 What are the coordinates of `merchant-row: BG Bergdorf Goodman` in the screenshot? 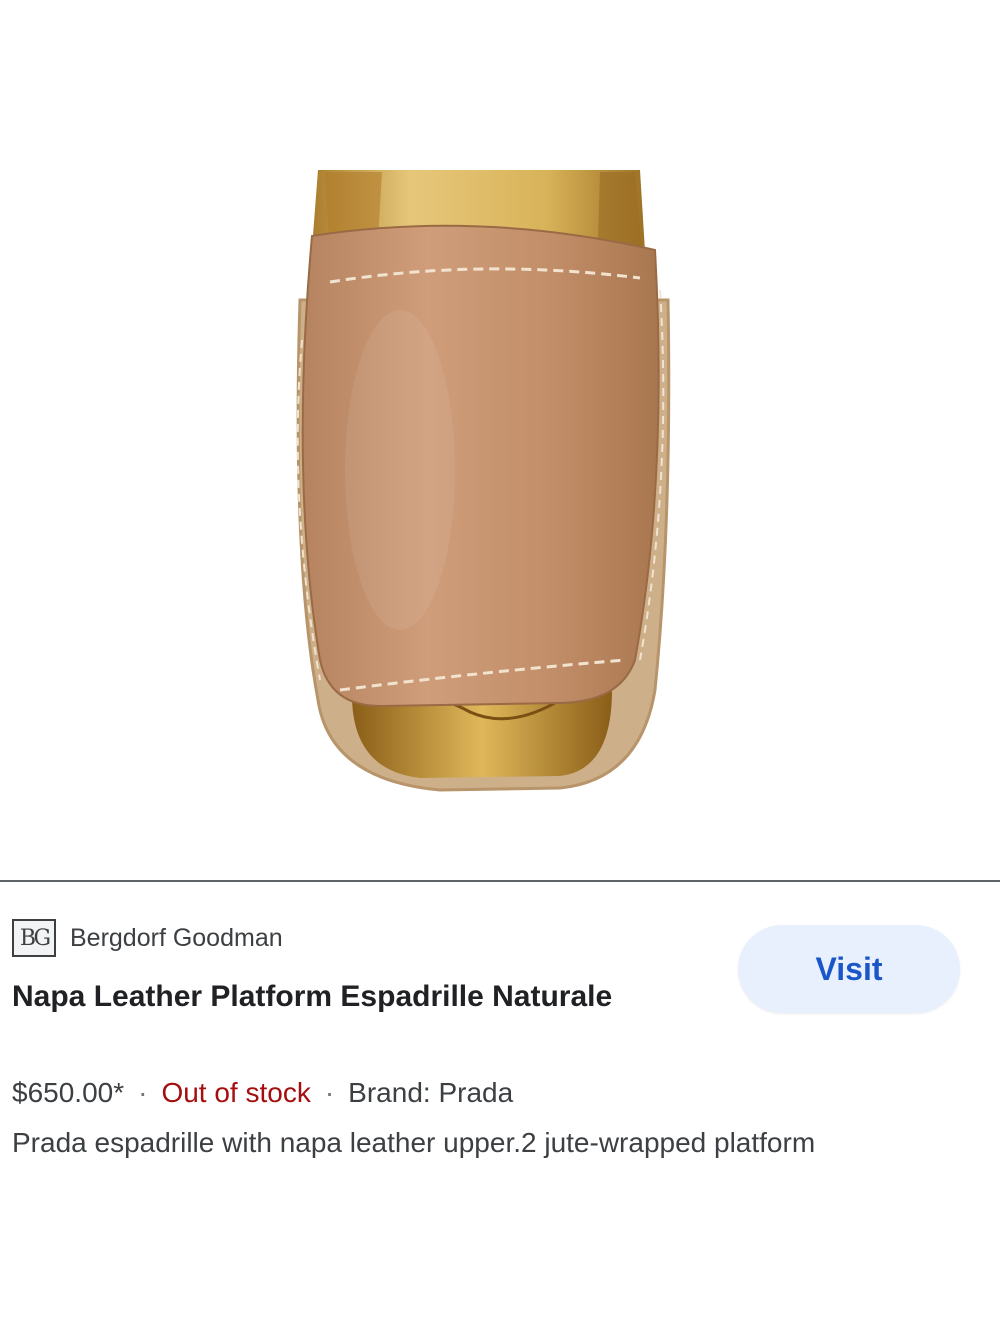 It's located at (147, 938).